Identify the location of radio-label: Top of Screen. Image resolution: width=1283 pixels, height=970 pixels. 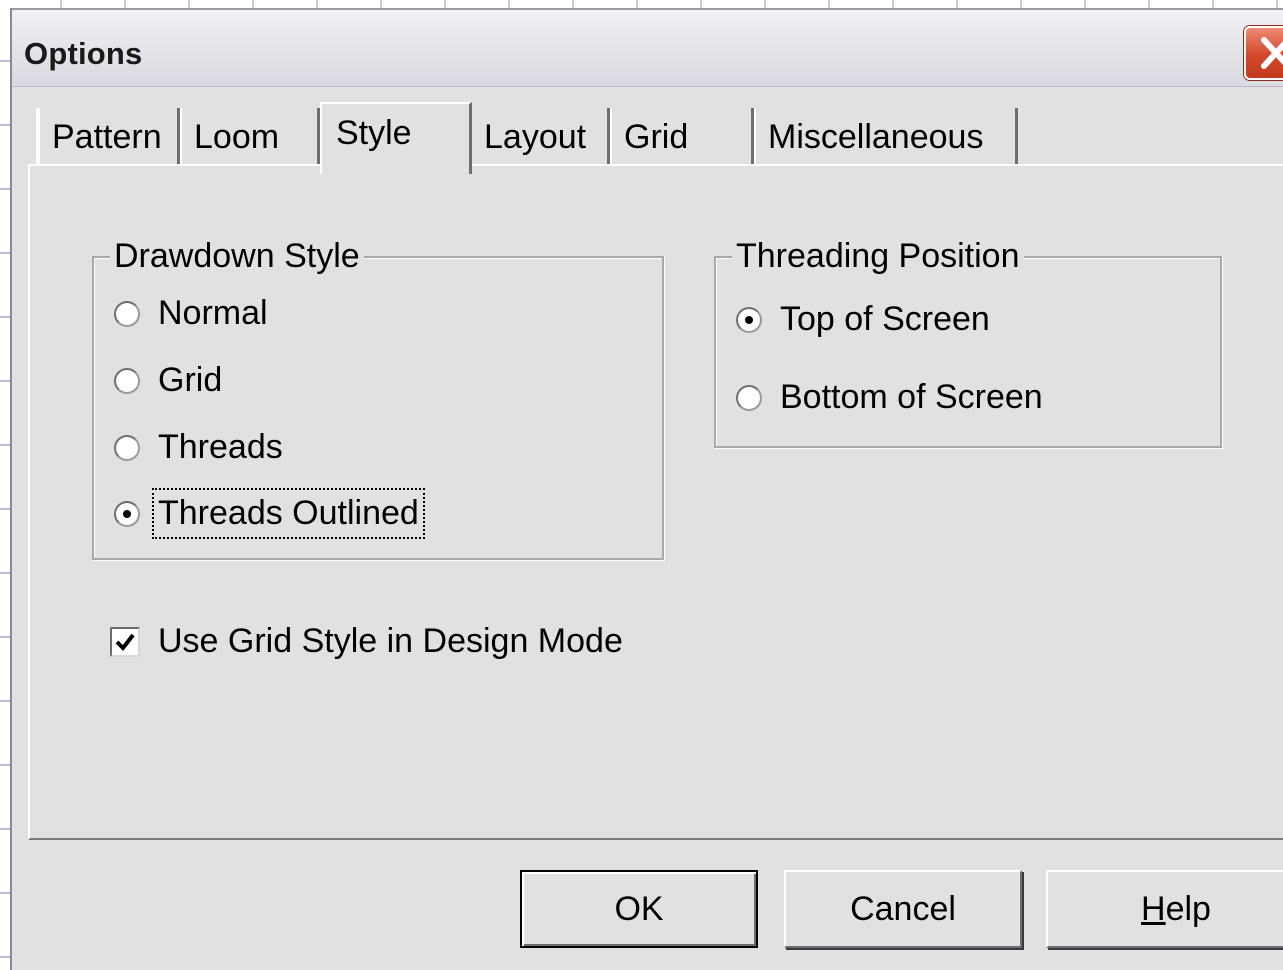
(885, 319).